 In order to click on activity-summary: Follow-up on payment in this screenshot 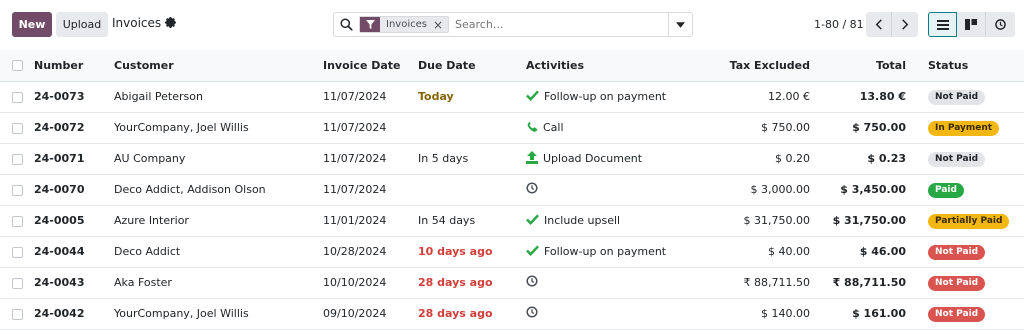, I will do `click(605, 251)`.